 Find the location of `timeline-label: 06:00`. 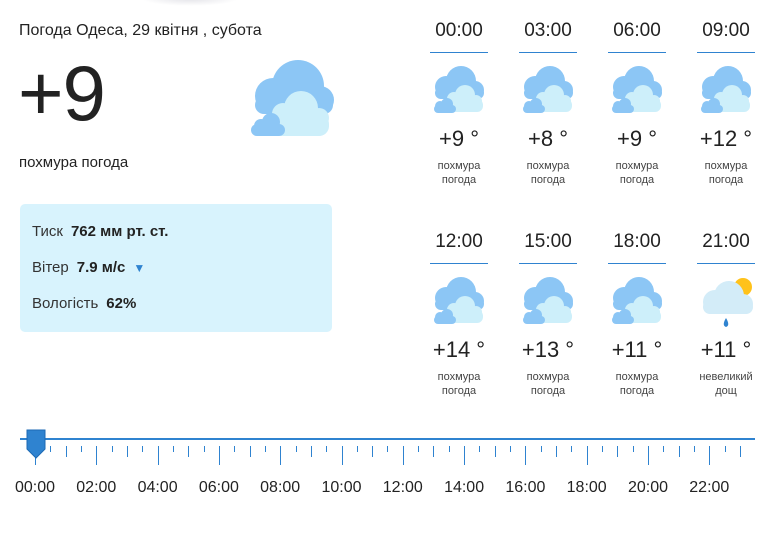

timeline-label: 06:00 is located at coordinates (219, 488).